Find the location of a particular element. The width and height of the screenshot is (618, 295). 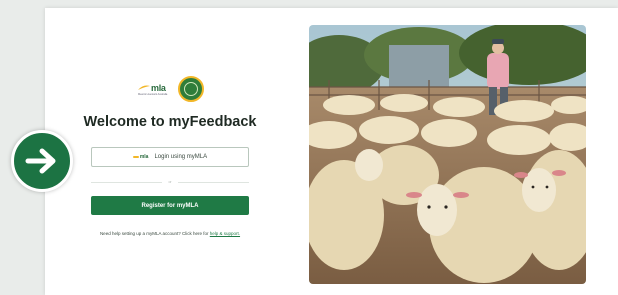

arrow-right-icon is located at coordinates (42, 161).